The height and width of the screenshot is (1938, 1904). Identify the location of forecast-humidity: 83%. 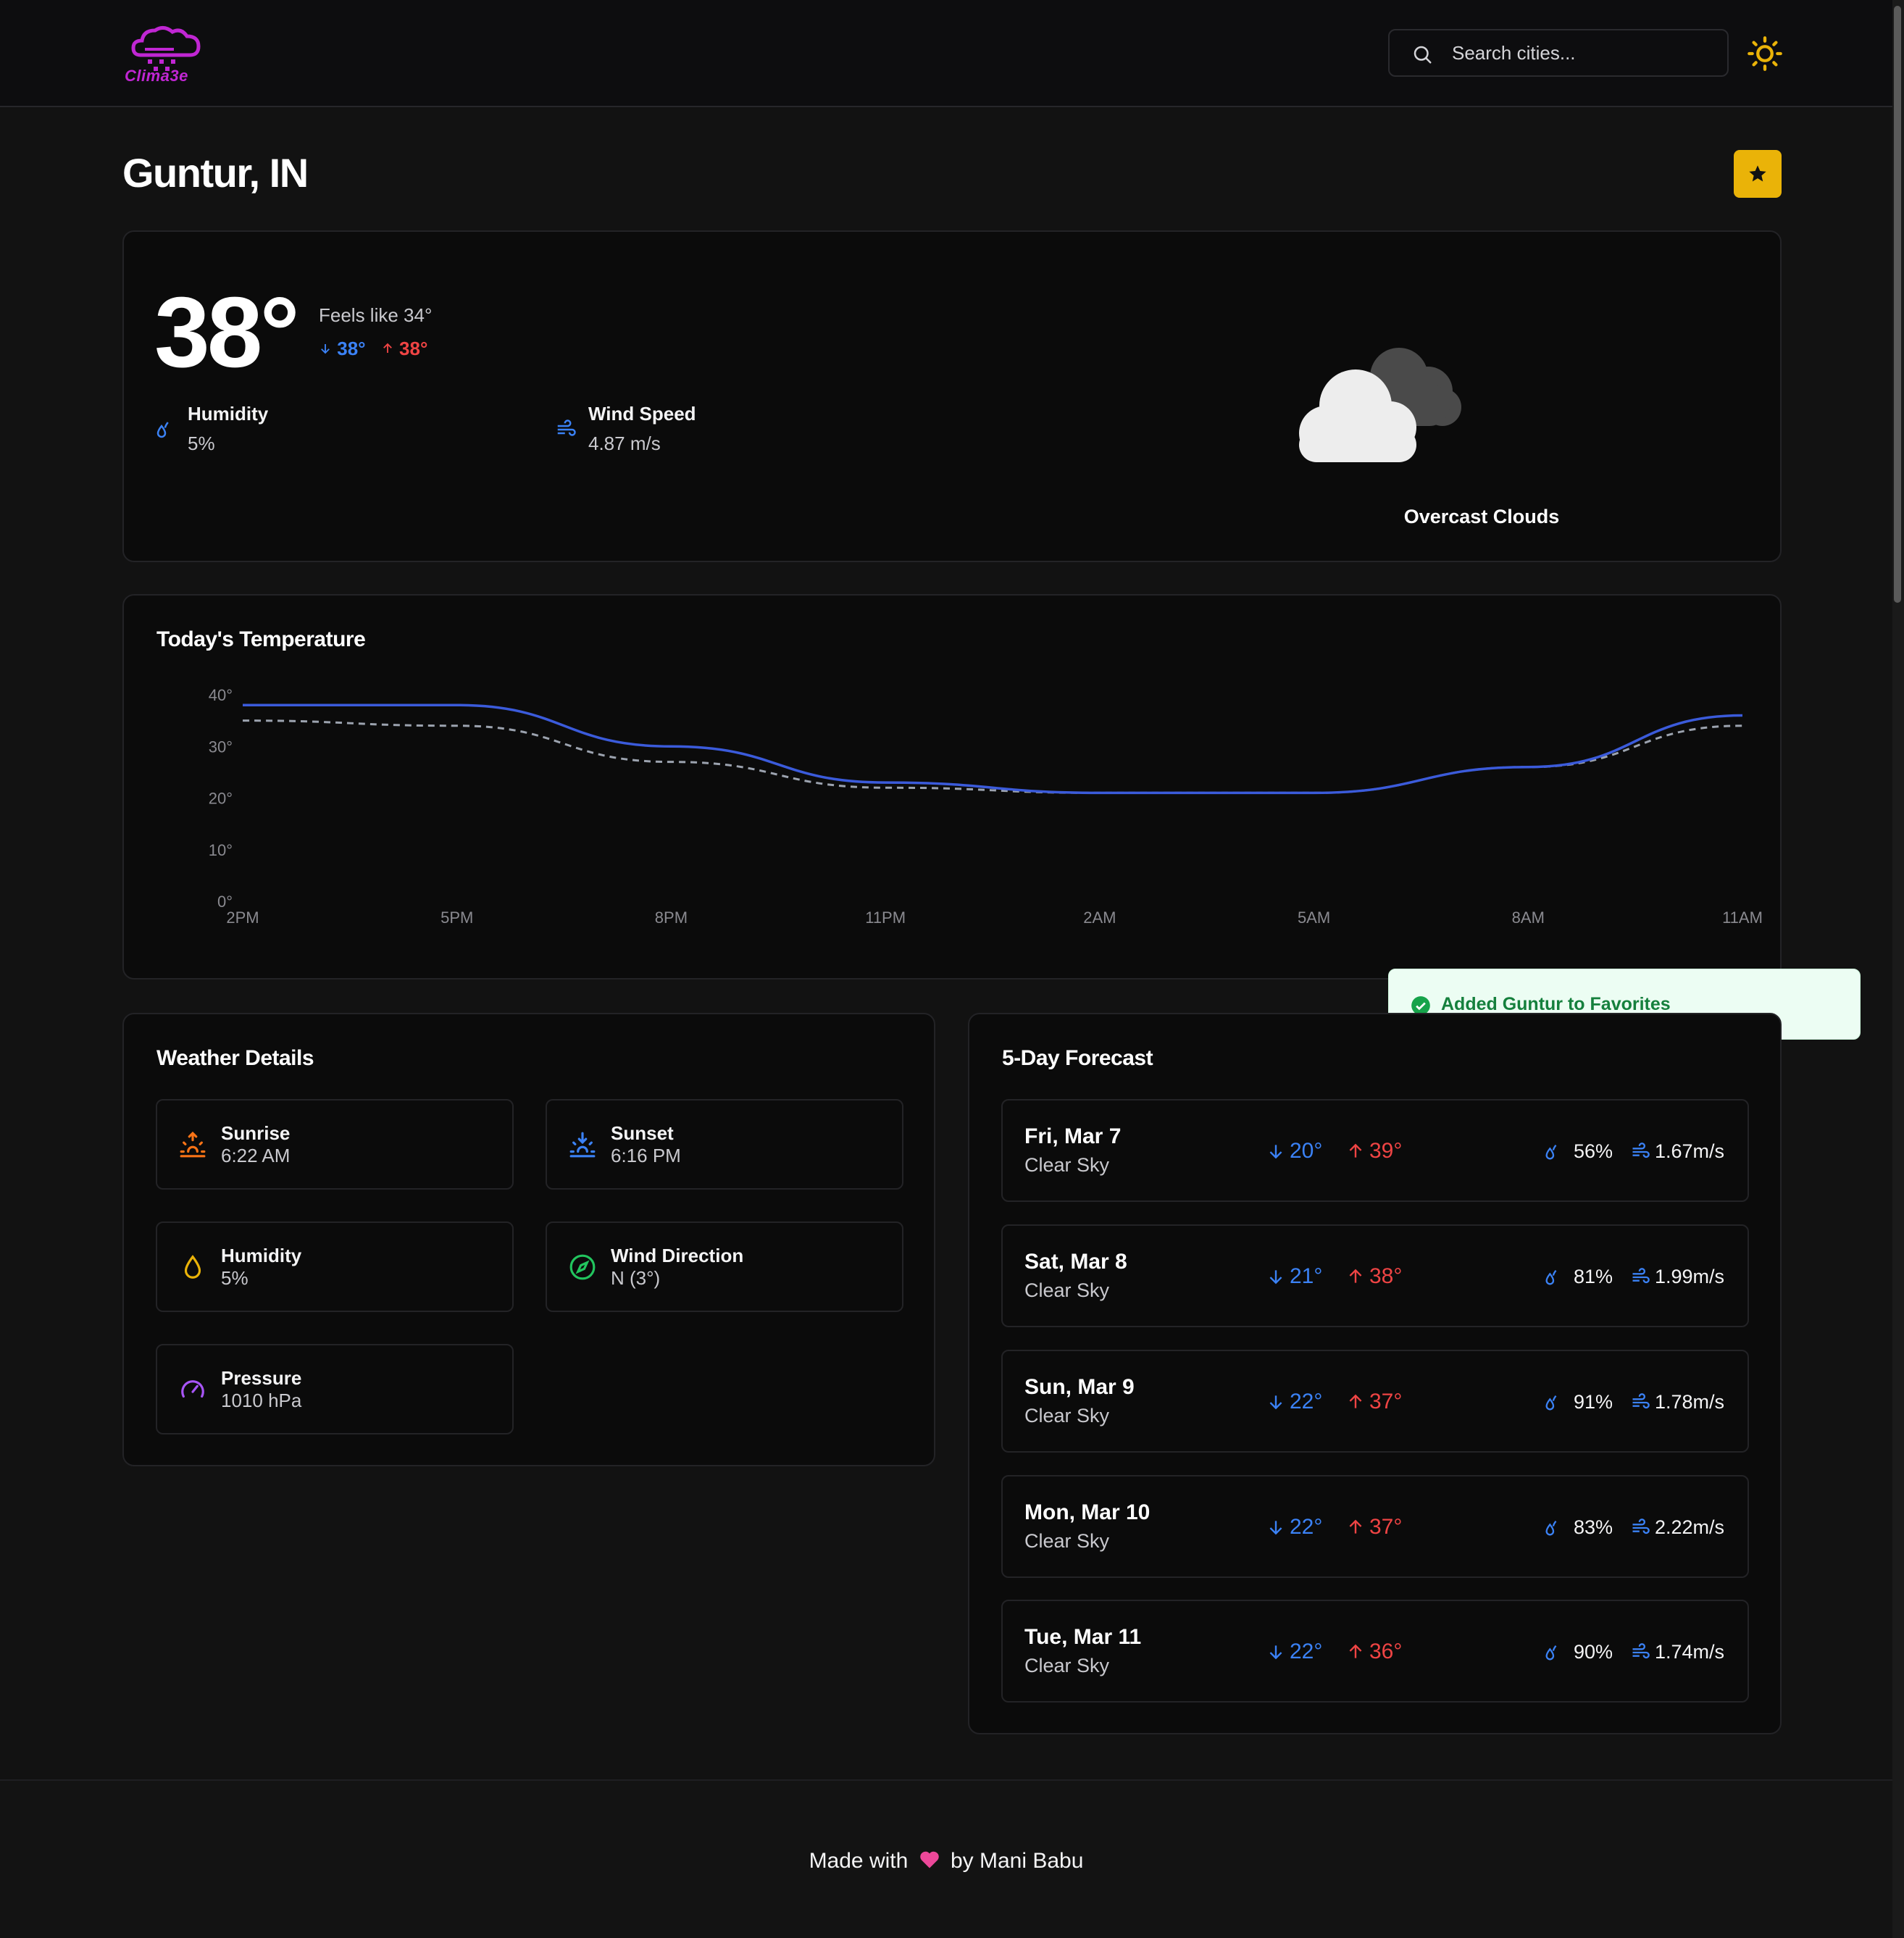
(1593, 1527).